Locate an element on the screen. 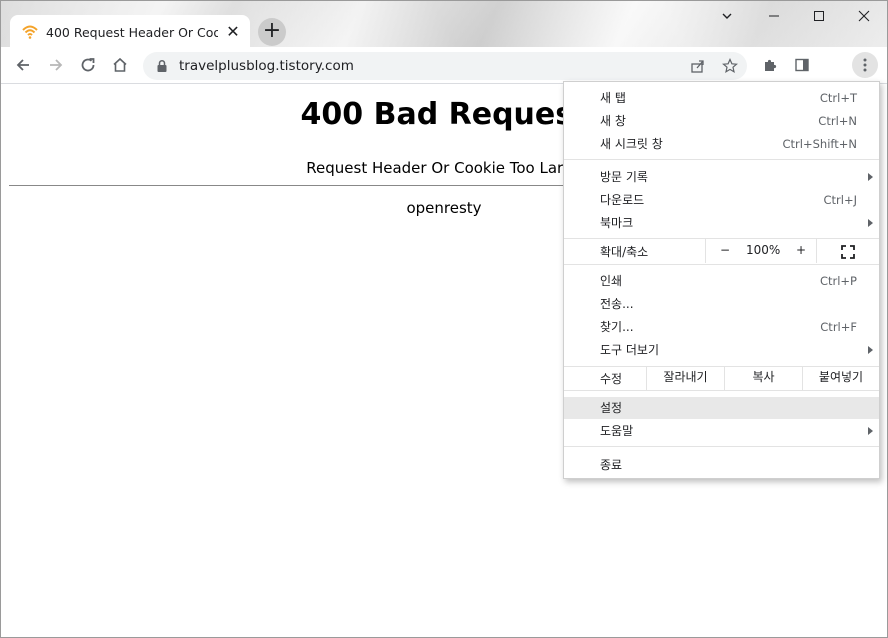  menu-item-label: 설정 is located at coordinates (611, 408).